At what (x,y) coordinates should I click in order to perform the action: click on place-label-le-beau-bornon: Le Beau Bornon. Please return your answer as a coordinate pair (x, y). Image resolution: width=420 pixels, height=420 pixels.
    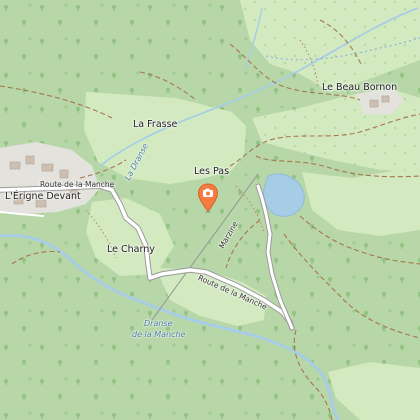
    Looking at the image, I should click on (360, 87).